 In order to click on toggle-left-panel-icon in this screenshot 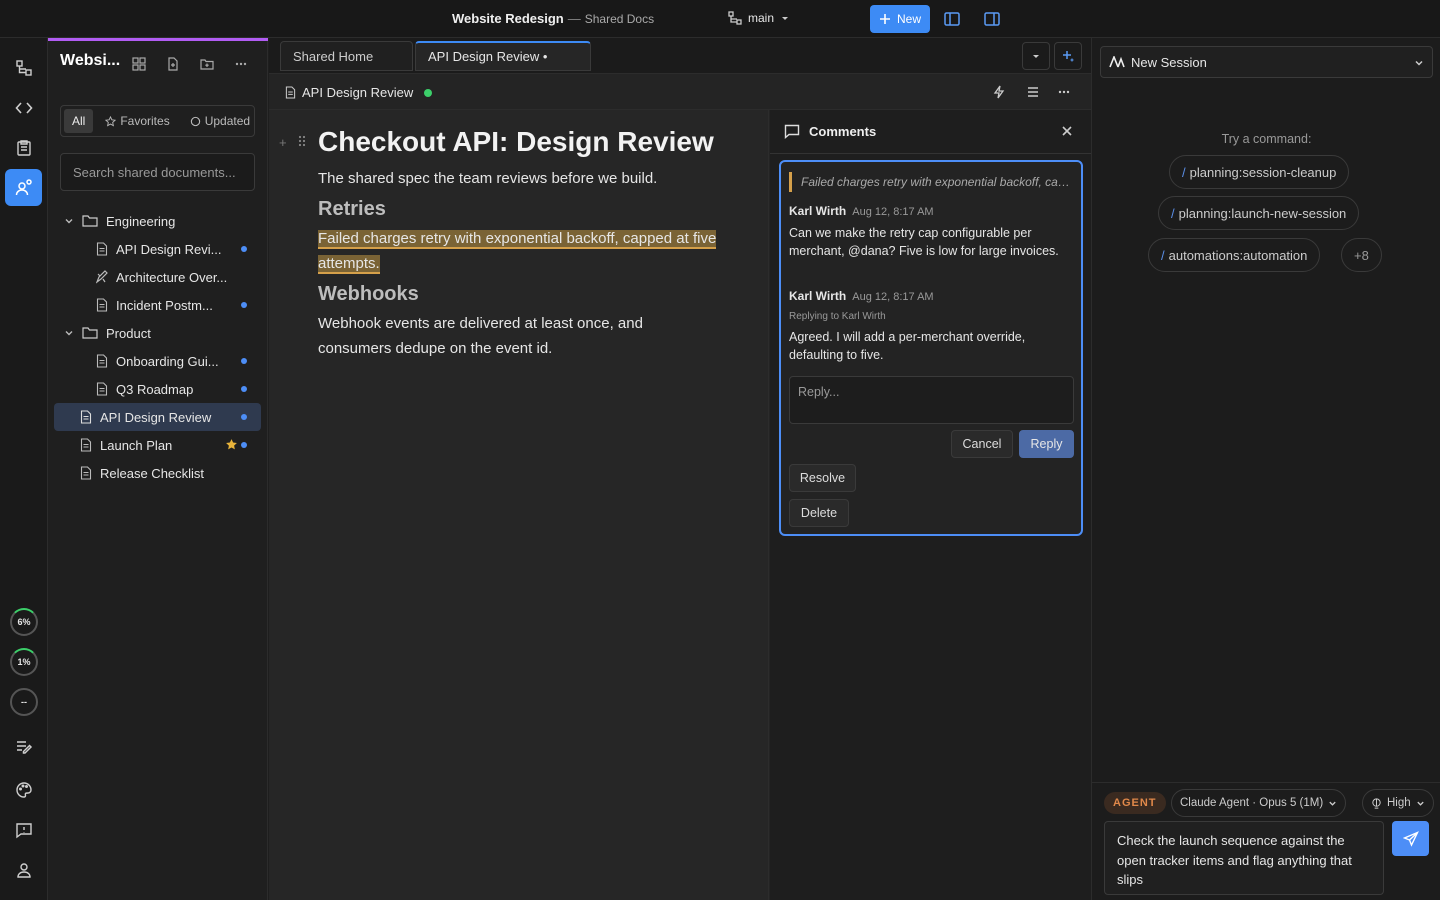, I will do `click(952, 19)`.